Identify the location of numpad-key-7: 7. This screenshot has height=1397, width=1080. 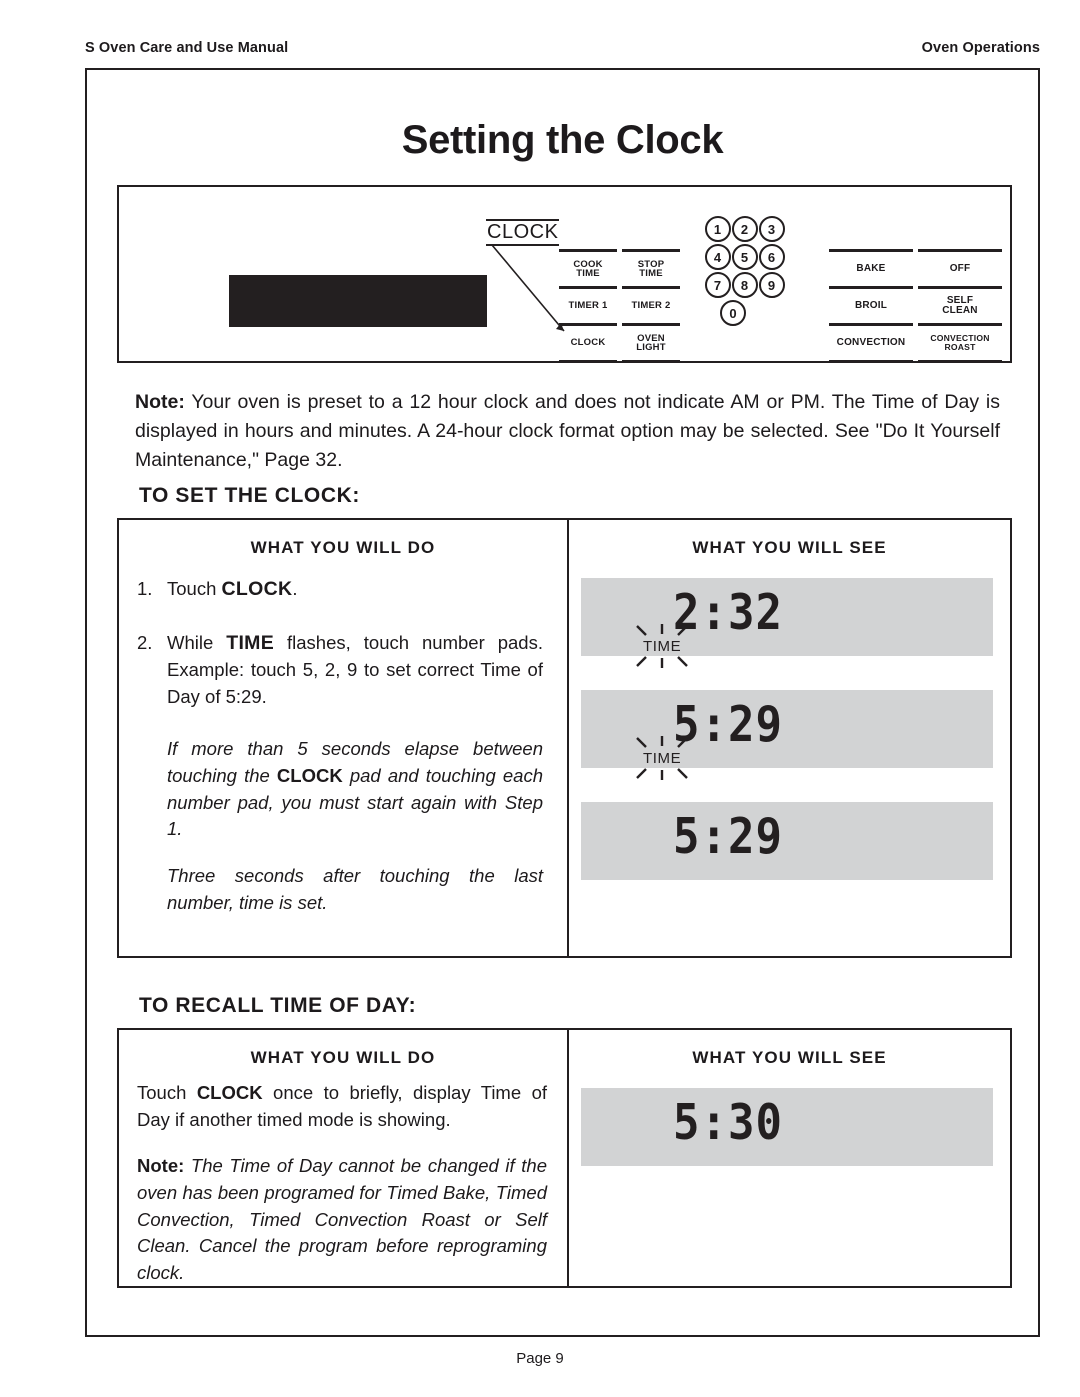
(717, 285).